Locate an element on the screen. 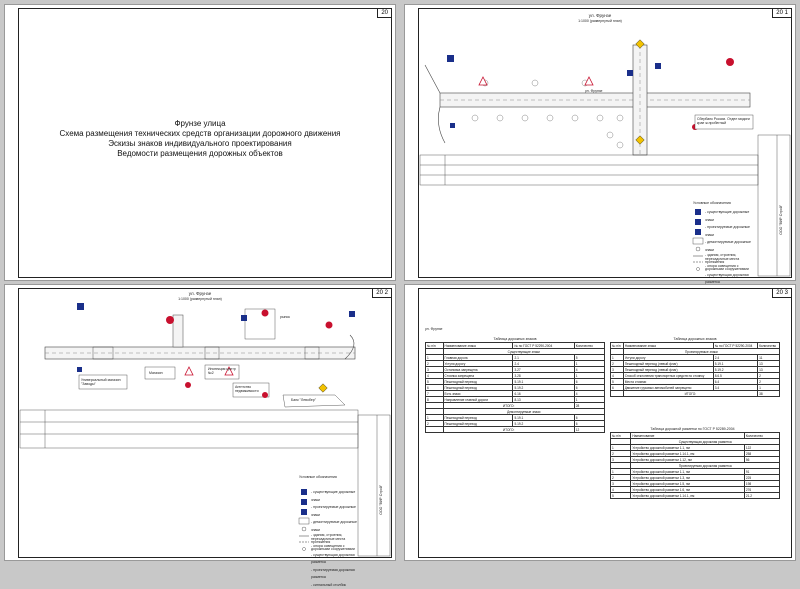 The width and height of the screenshot is (800, 589). table-total-row: ИТОГО:38 is located at coordinates (695, 394).